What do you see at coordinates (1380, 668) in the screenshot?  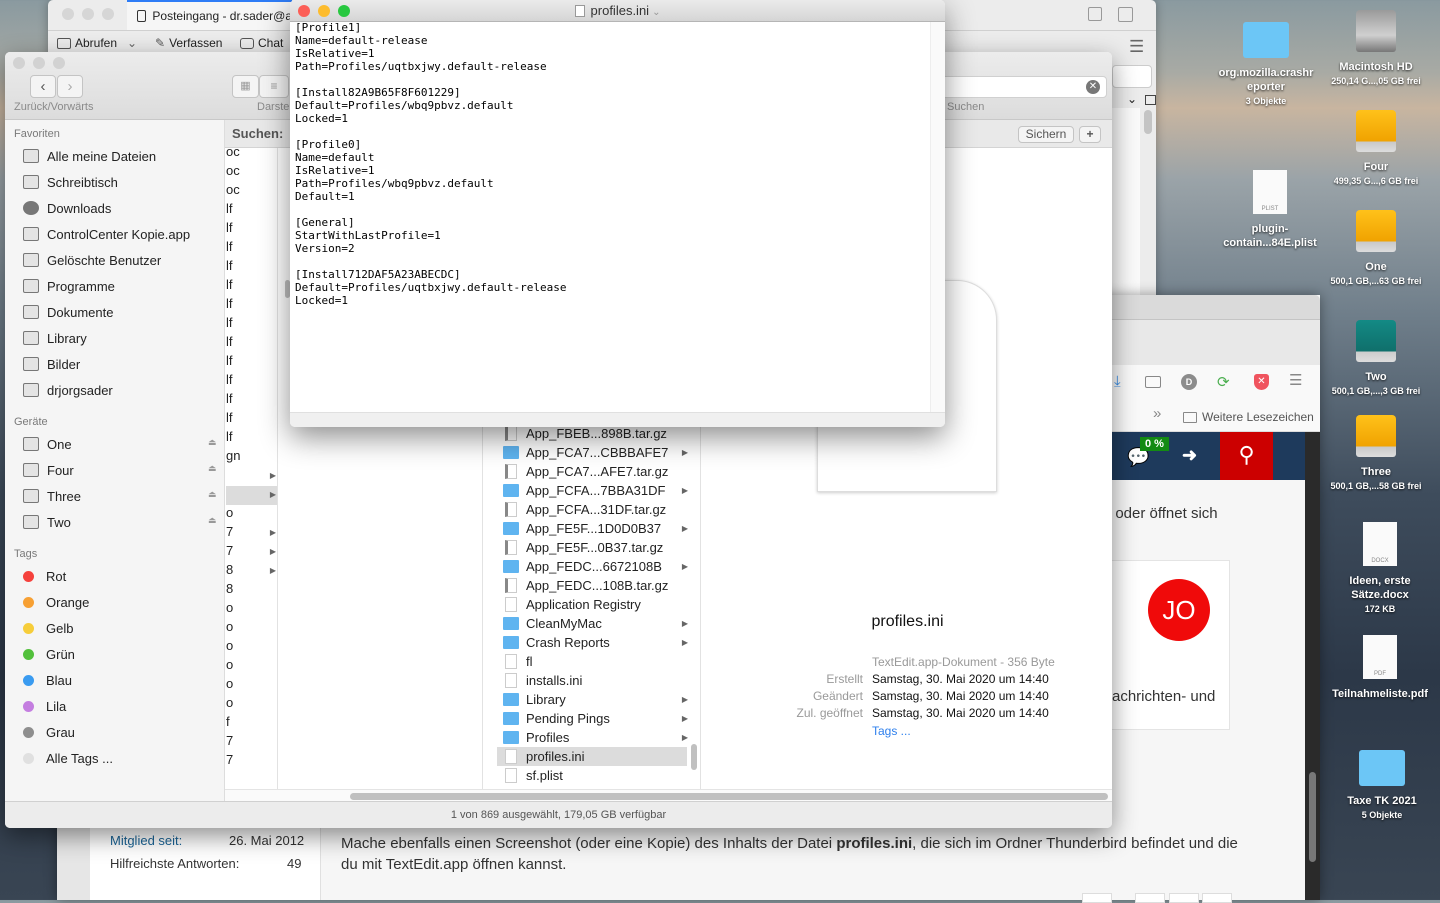 I see `desktop-item: PDF Teilnahmeliste.pdf` at bounding box center [1380, 668].